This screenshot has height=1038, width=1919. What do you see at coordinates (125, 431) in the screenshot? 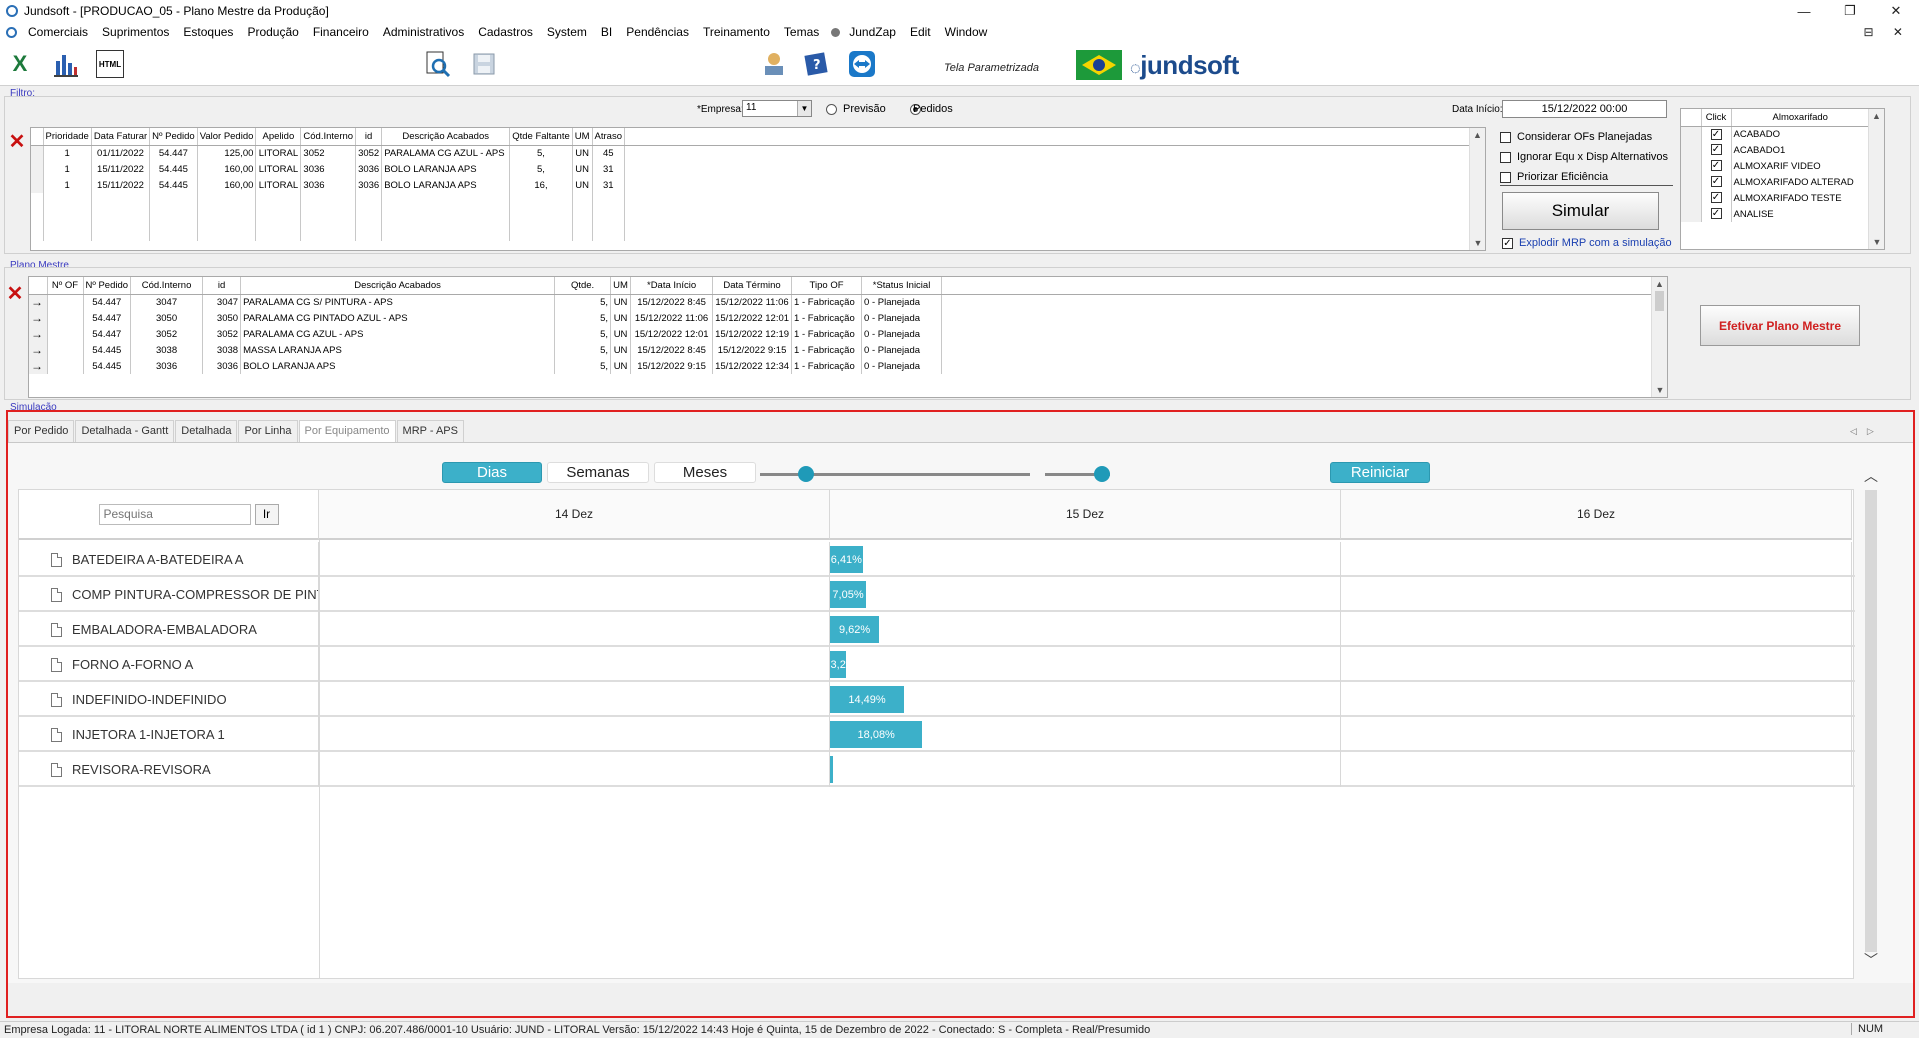
I see `tab-detalhada-gantt: Detalhada - Gantt` at bounding box center [125, 431].